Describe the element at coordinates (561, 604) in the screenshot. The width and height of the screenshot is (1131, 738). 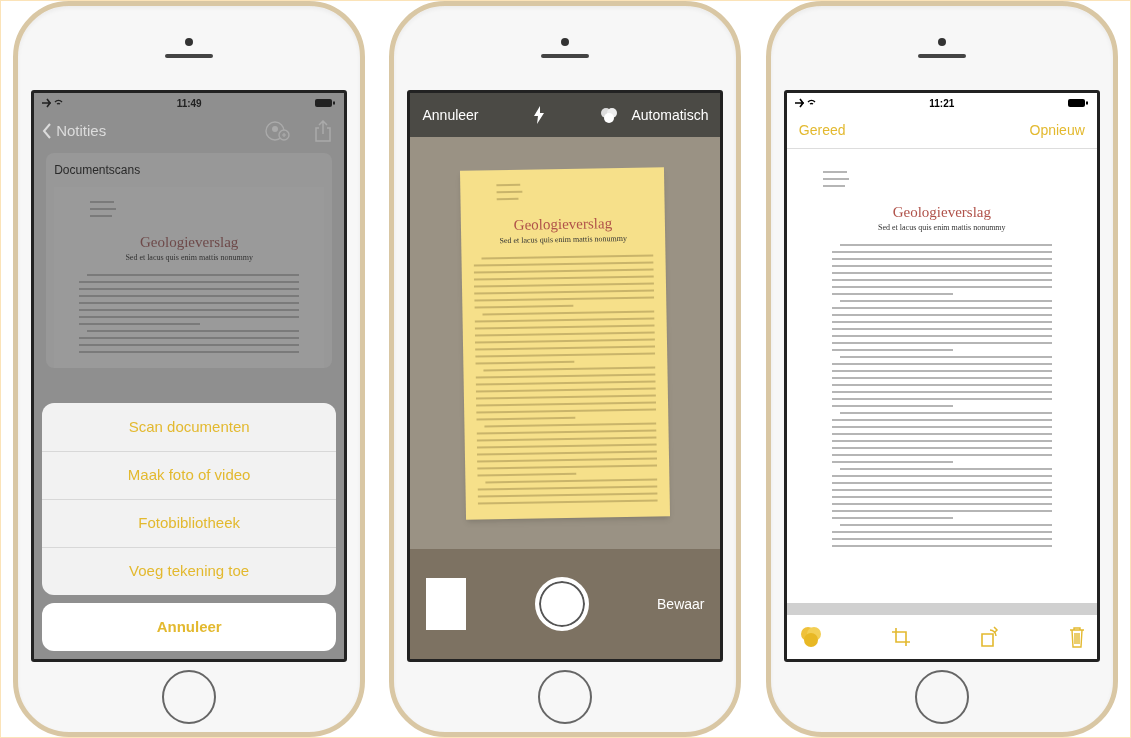
I see `shutter-button` at that location.